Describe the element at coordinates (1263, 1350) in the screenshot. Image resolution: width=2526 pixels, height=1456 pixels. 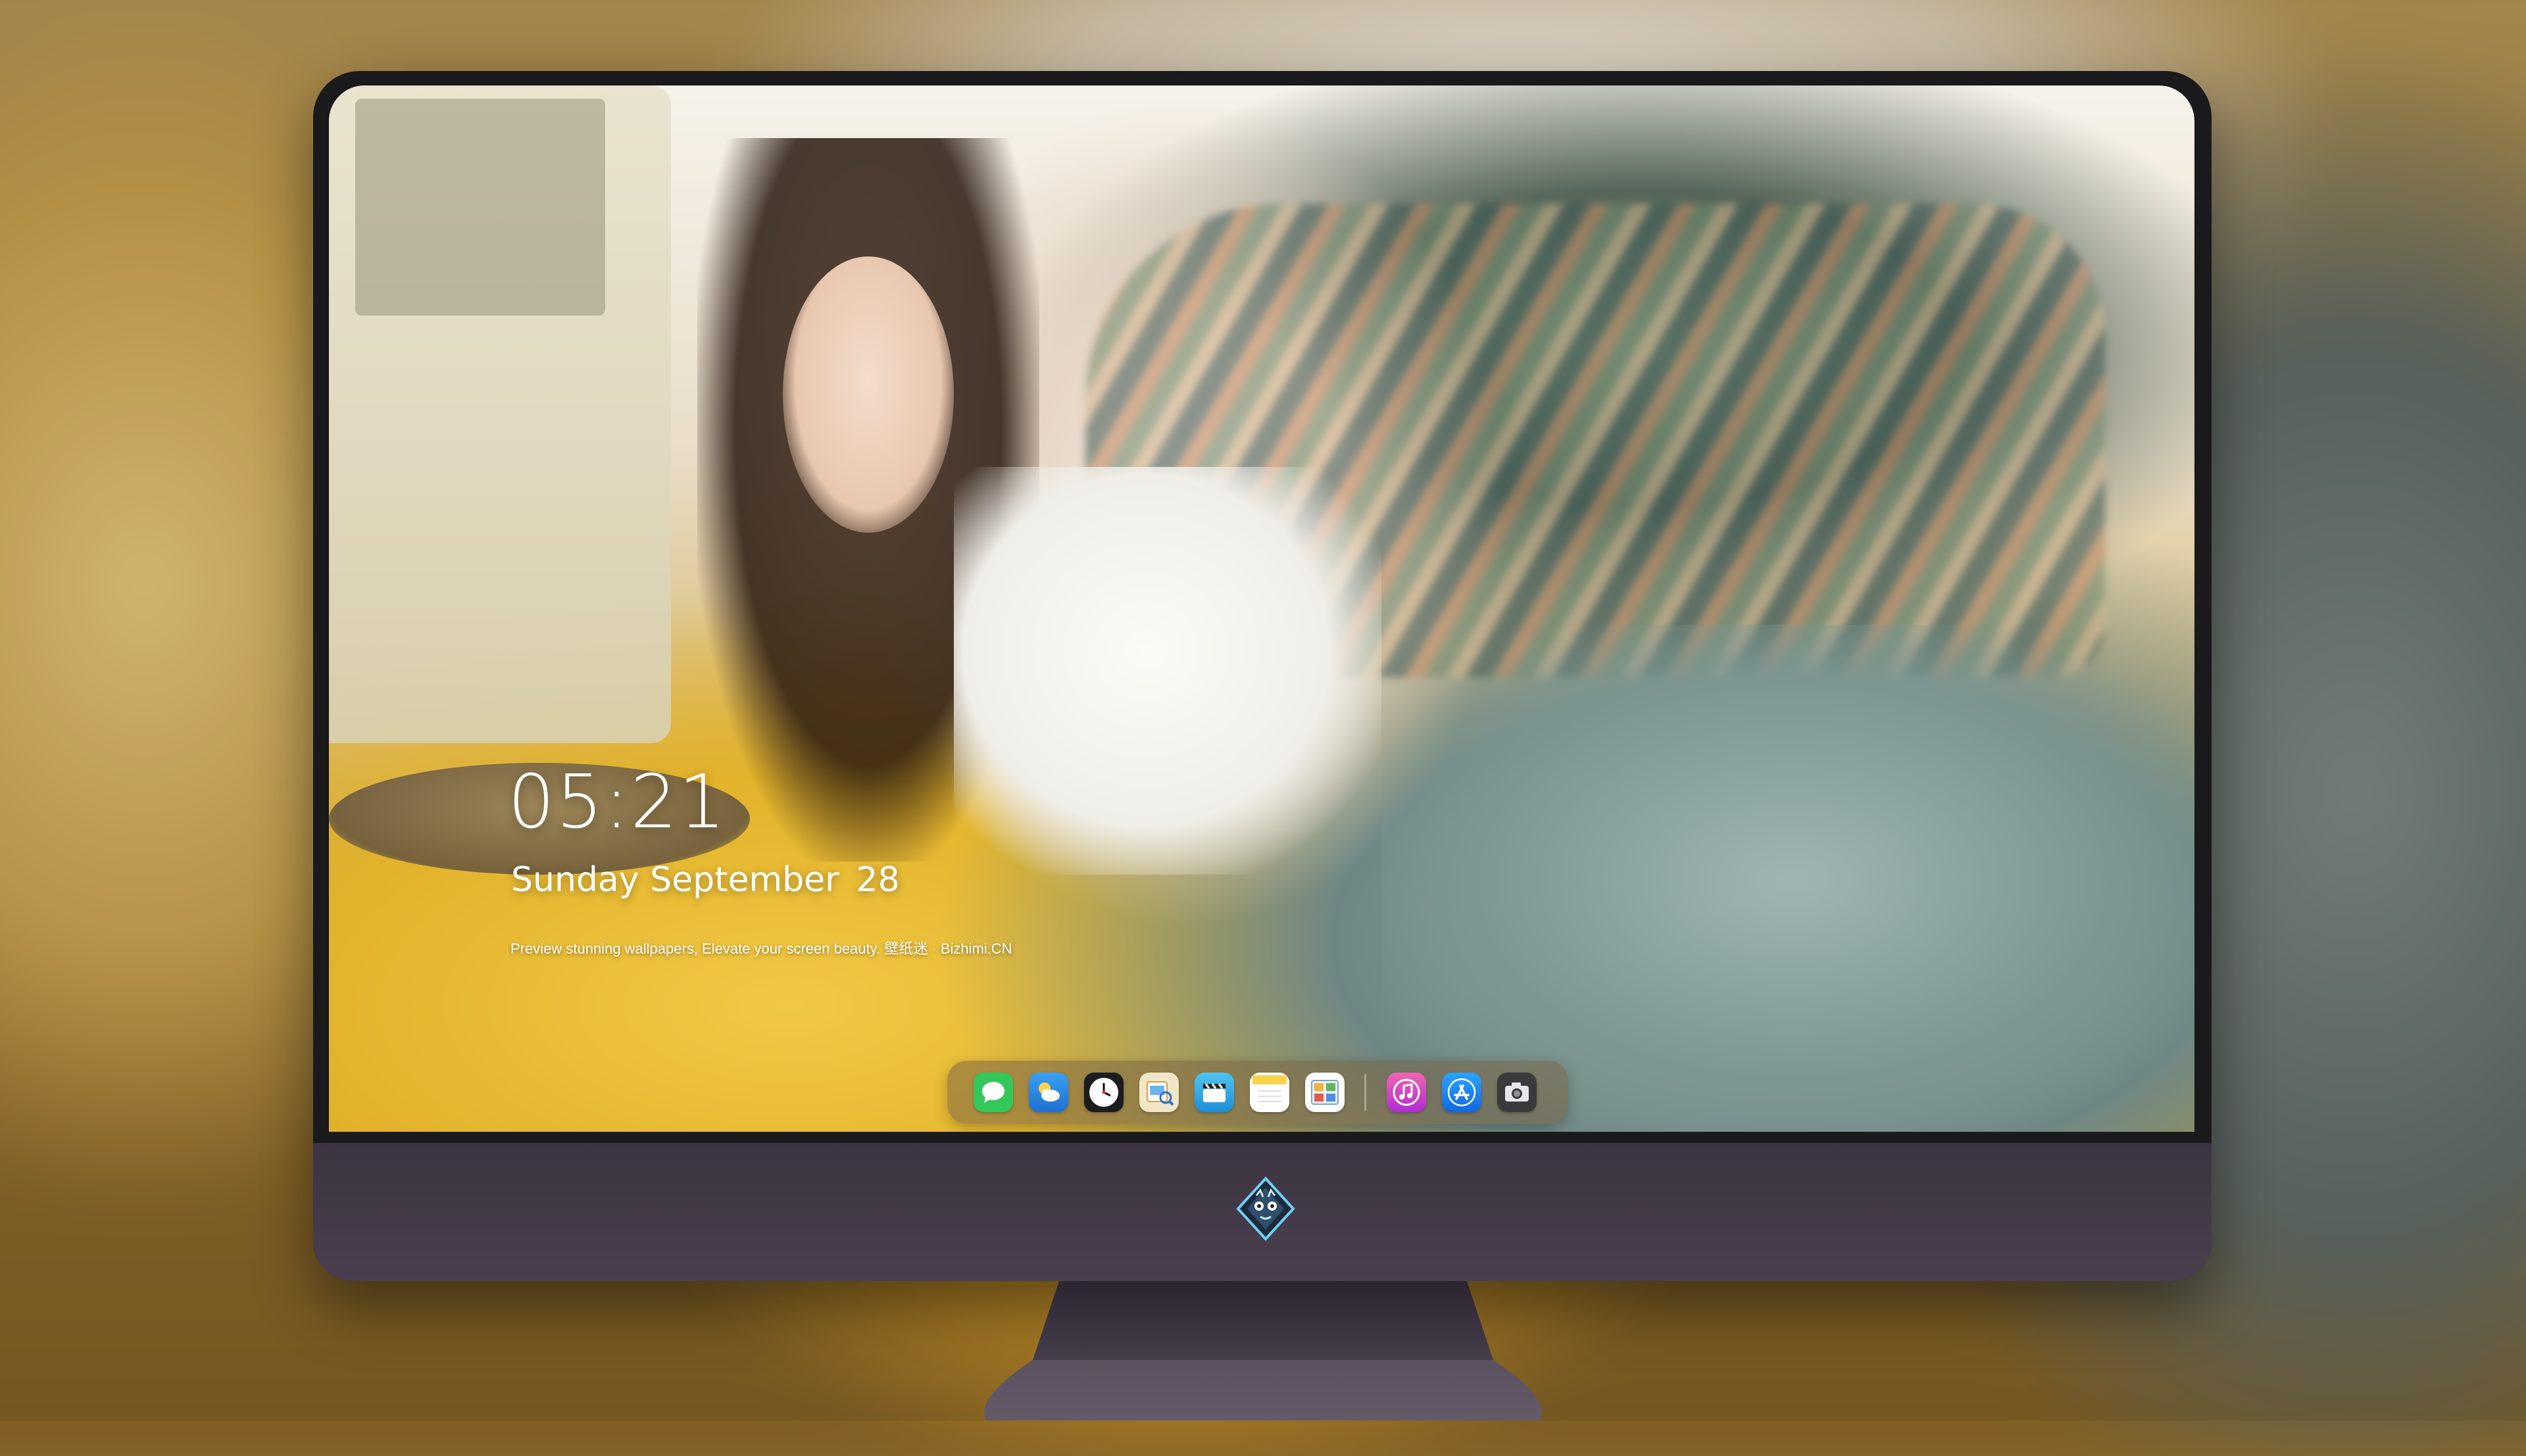
I see `monitor-stand` at that location.